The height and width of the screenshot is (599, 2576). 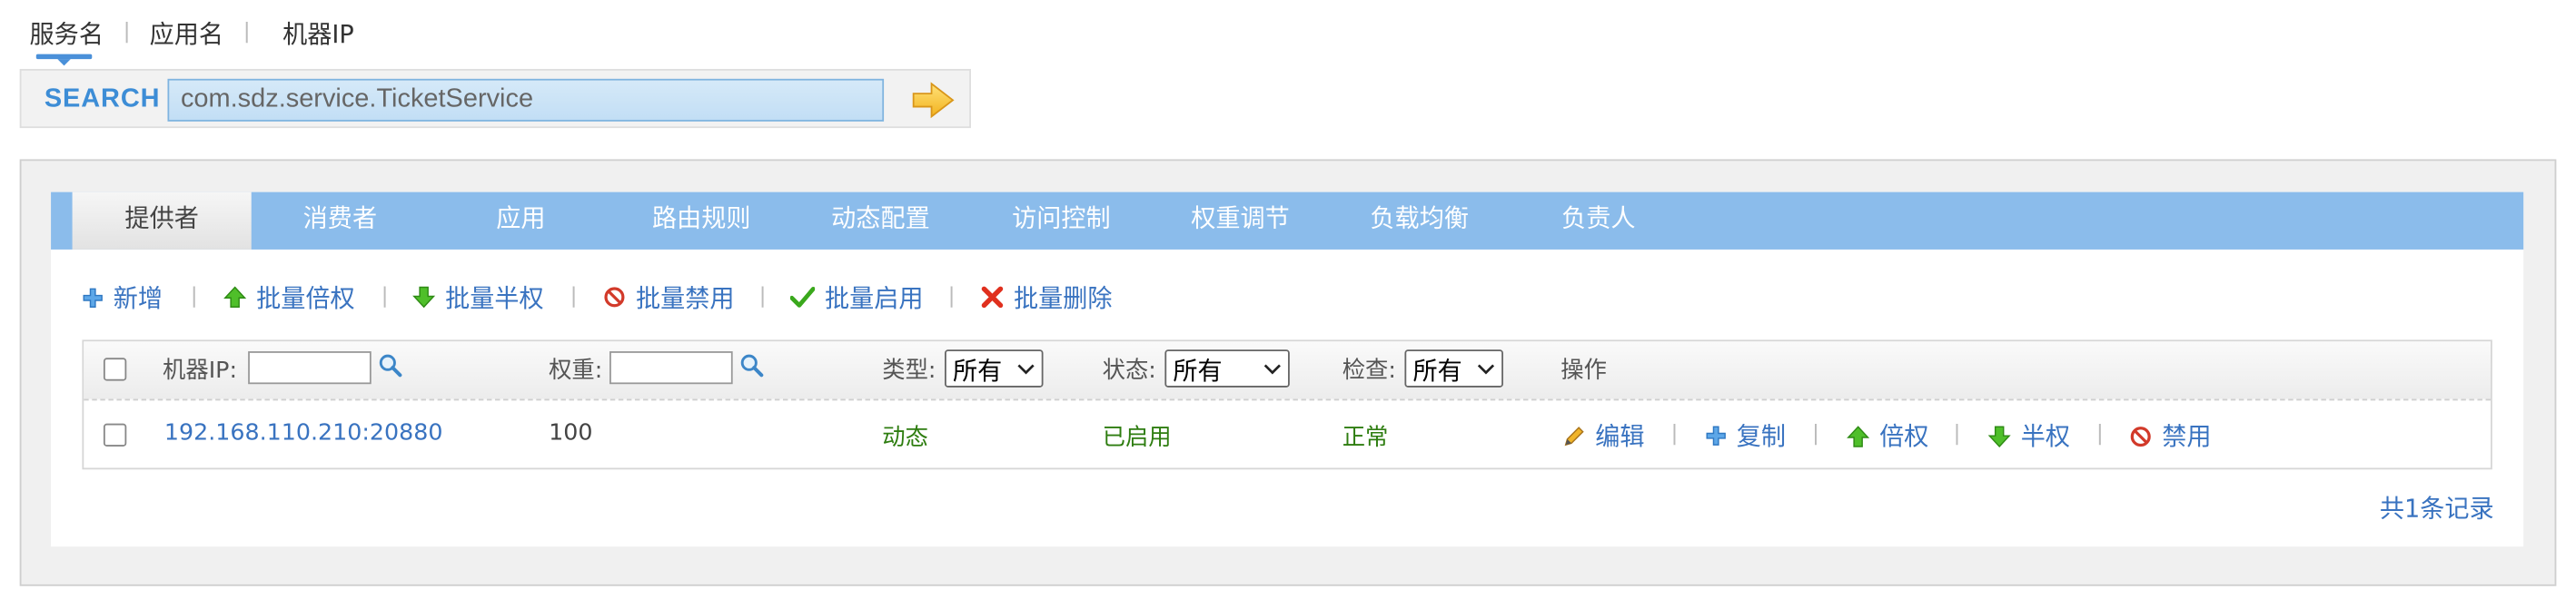 What do you see at coordinates (138, 298) in the screenshot?
I see `add-label: 新增` at bounding box center [138, 298].